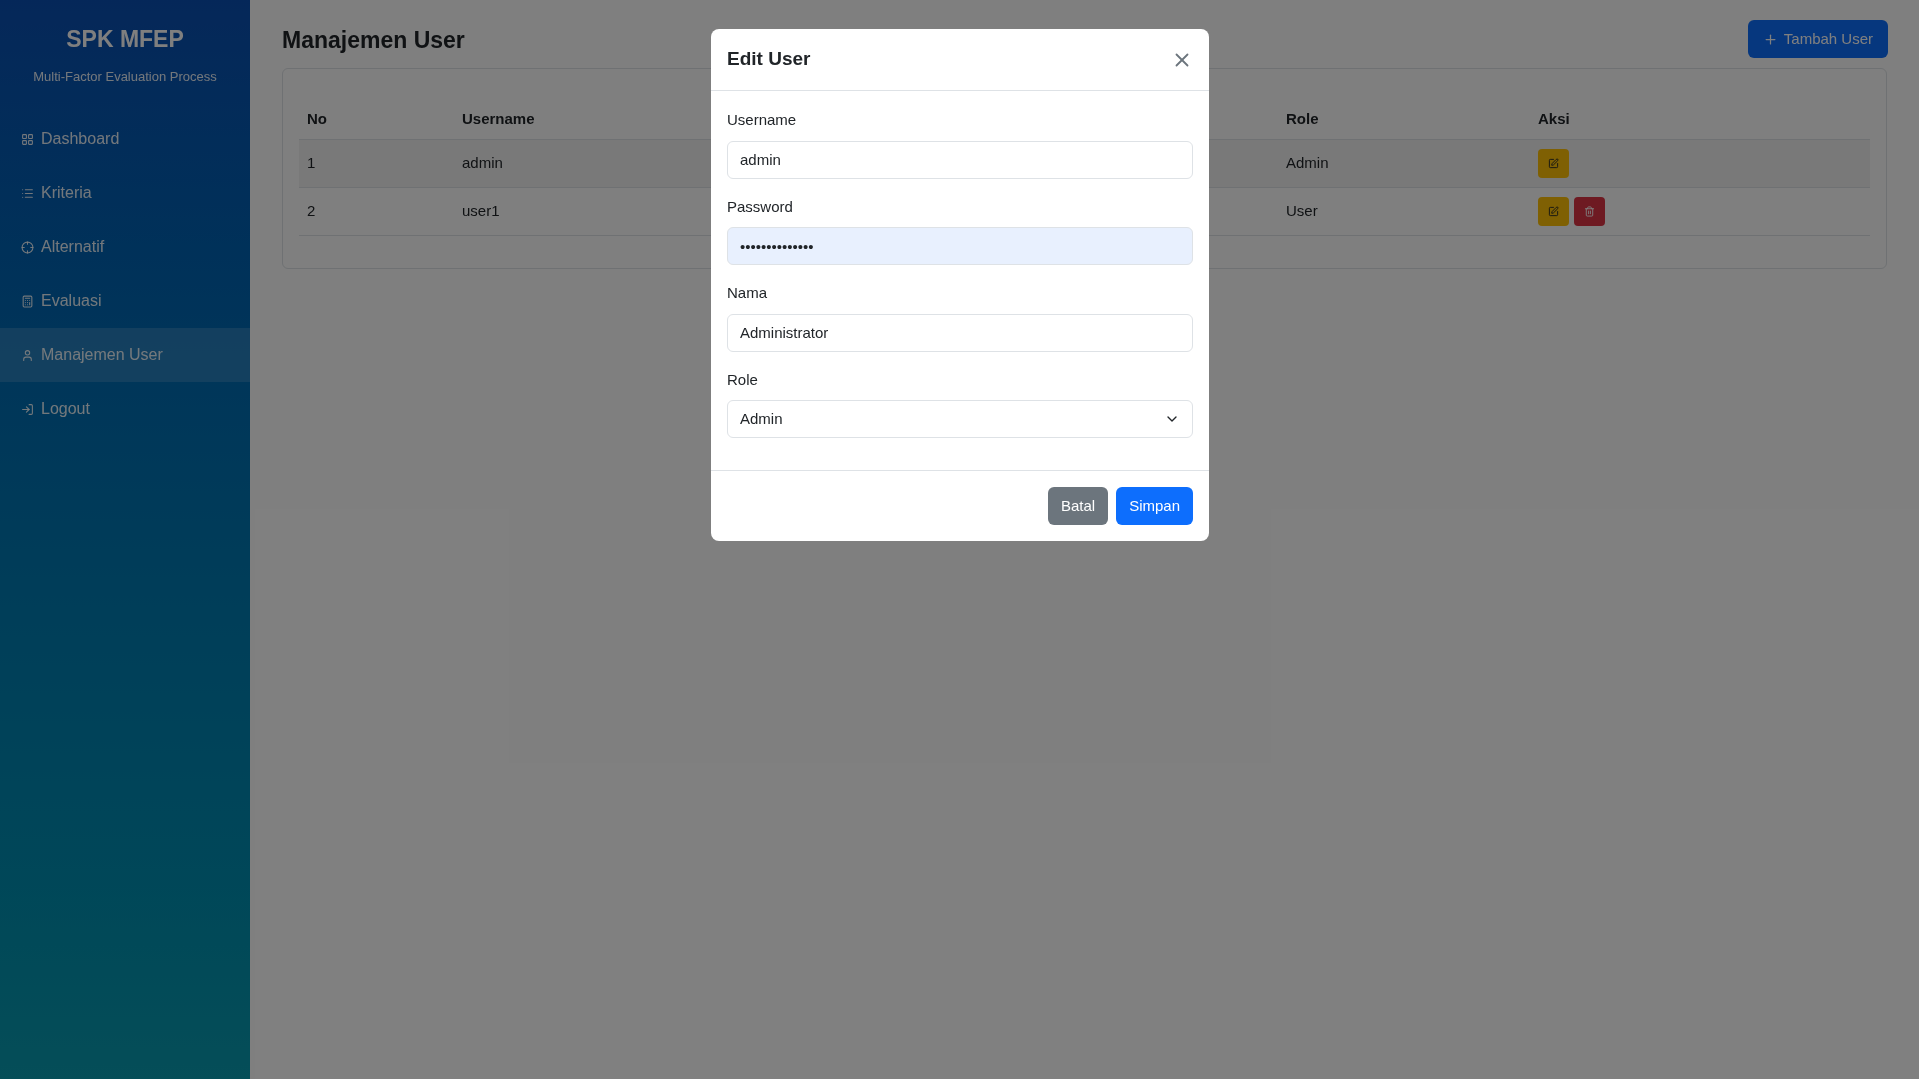 This screenshot has width=1919, height=1079. What do you see at coordinates (317, 118) in the screenshot?
I see `column-header: No` at bounding box center [317, 118].